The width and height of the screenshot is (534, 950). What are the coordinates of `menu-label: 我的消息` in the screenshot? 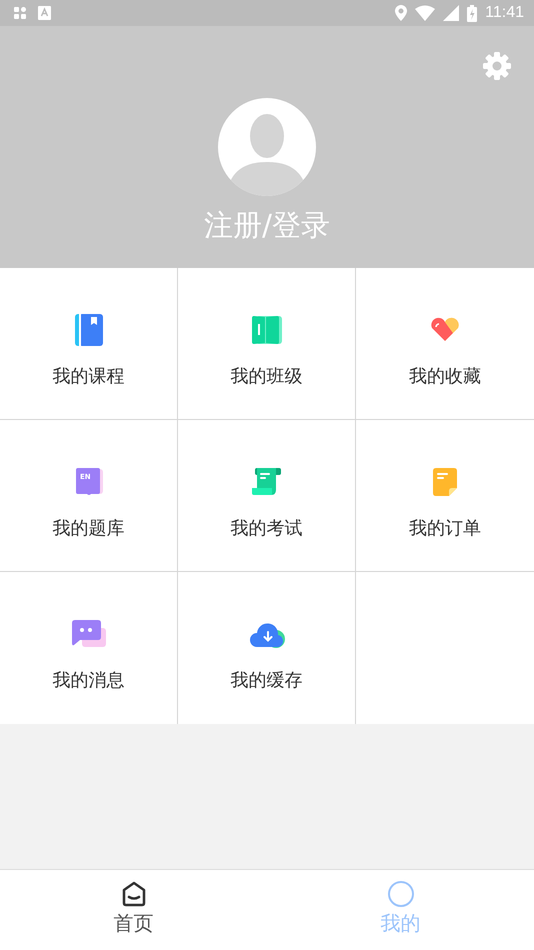 It's located at (88, 680).